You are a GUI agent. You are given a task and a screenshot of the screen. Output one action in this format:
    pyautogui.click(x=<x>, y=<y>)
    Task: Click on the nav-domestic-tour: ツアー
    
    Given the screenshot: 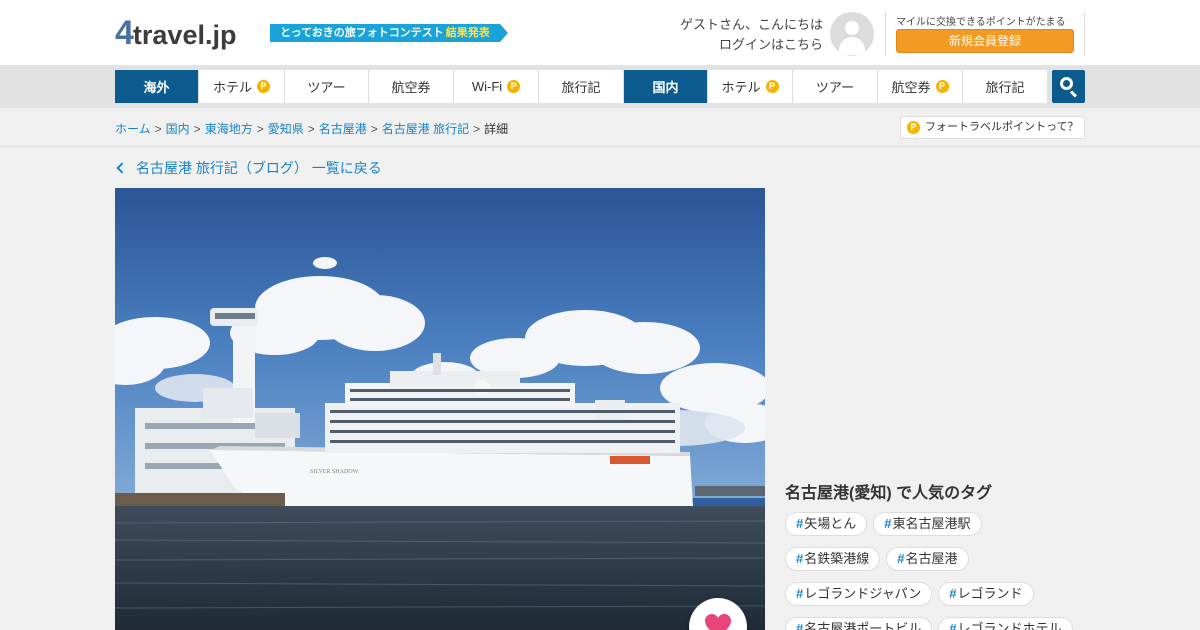 What is the action you would take?
    pyautogui.click(x=835, y=86)
    